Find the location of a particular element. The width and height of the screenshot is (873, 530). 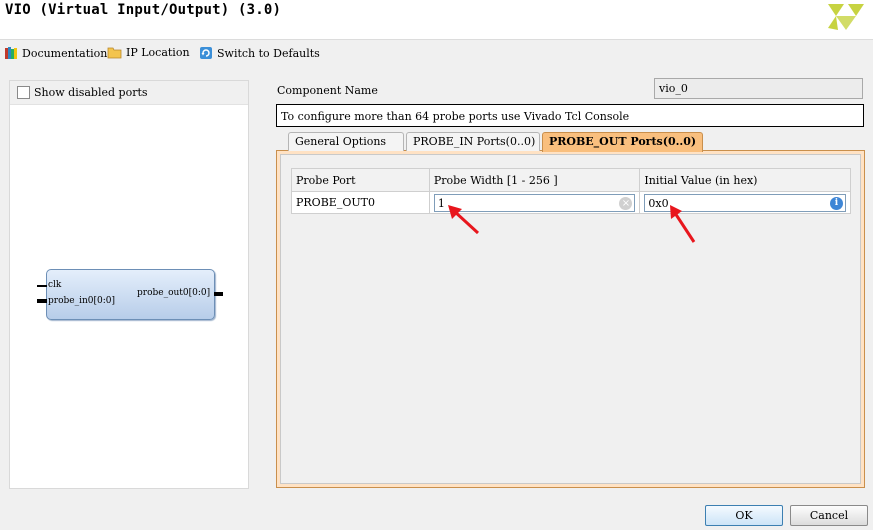

component-name-field: vio_0 is located at coordinates (758, 88).